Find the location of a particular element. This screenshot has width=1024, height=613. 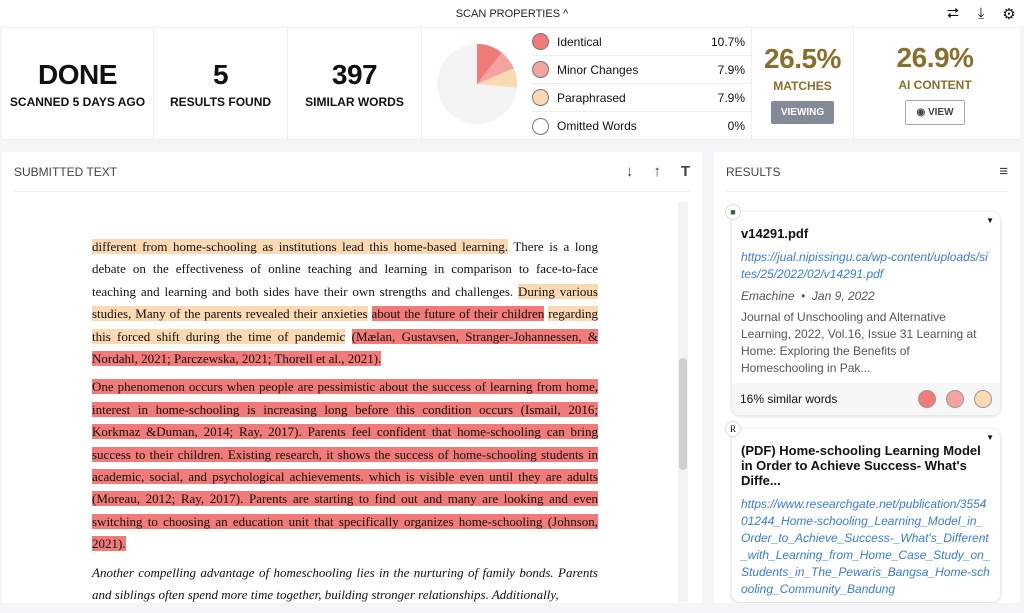

scrollbar-thumb is located at coordinates (683, 414).